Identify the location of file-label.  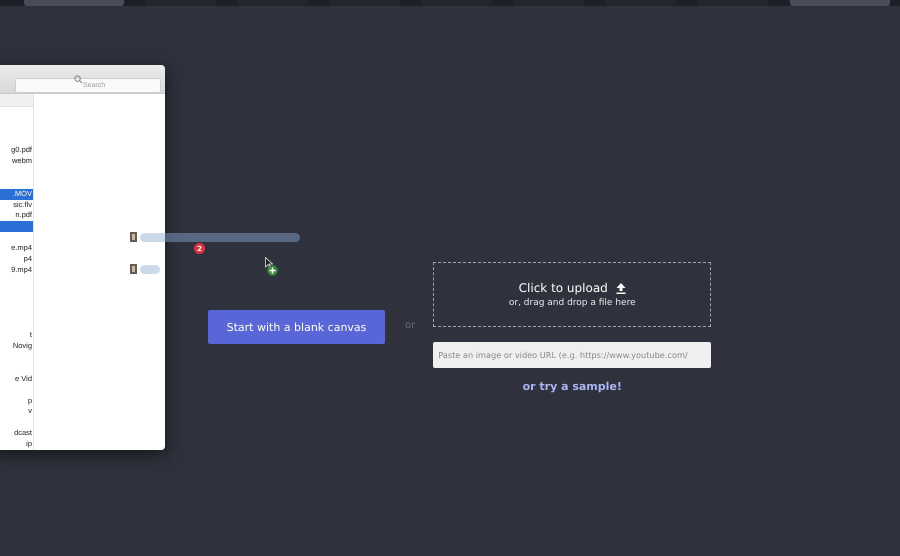
(150, 269).